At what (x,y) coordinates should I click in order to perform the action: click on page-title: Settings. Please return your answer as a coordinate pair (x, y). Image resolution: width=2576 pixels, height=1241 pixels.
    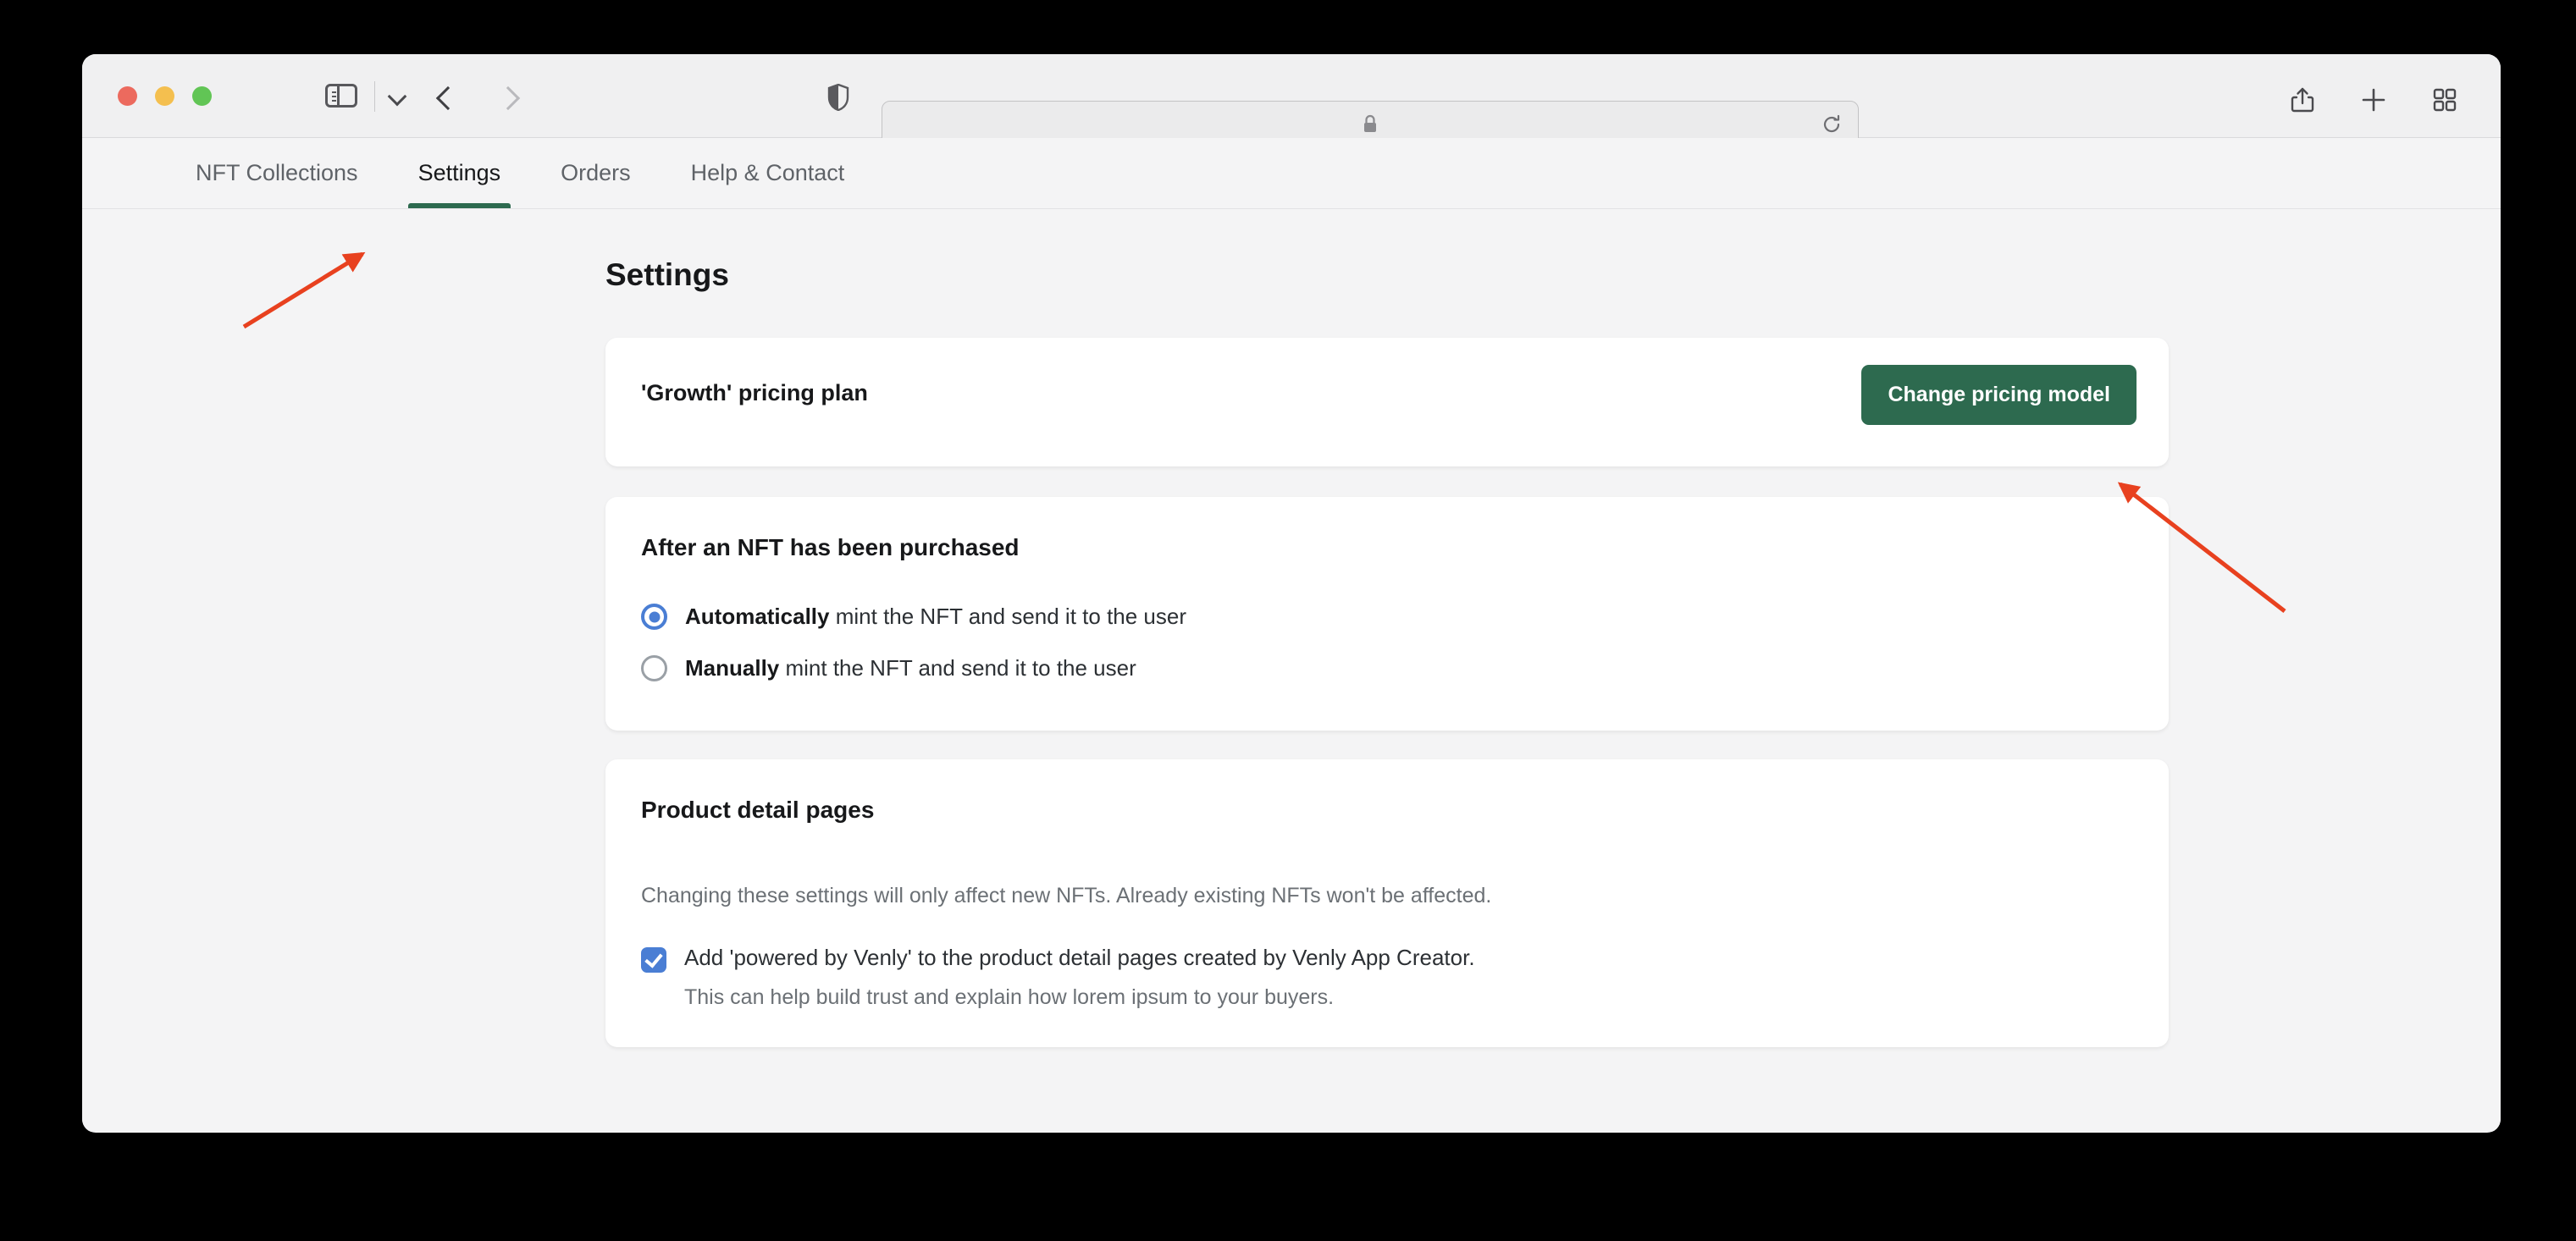
    Looking at the image, I should click on (667, 274).